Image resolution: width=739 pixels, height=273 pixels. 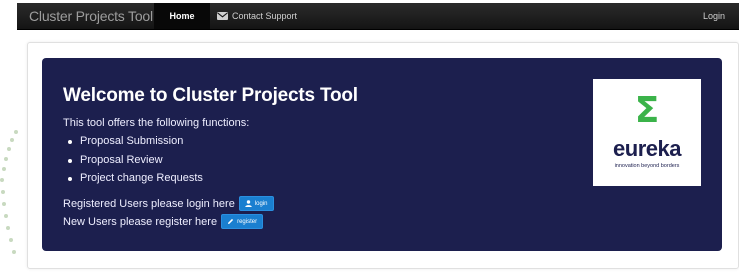 I want to click on pencil-icon, so click(x=231, y=221).